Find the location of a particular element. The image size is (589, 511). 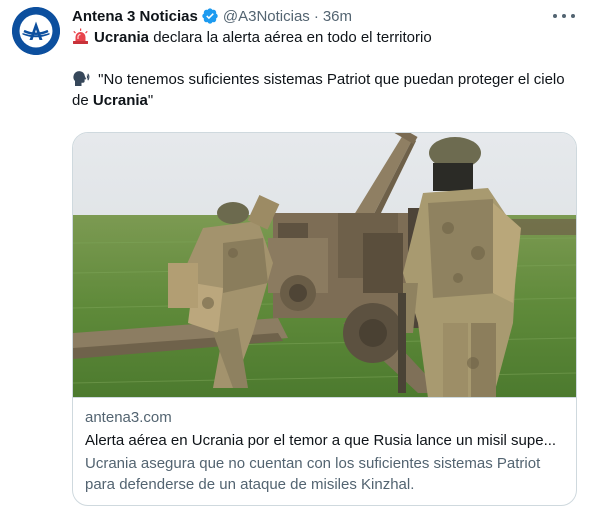

tweet-line-3-suffix: " is located at coordinates (150, 100).